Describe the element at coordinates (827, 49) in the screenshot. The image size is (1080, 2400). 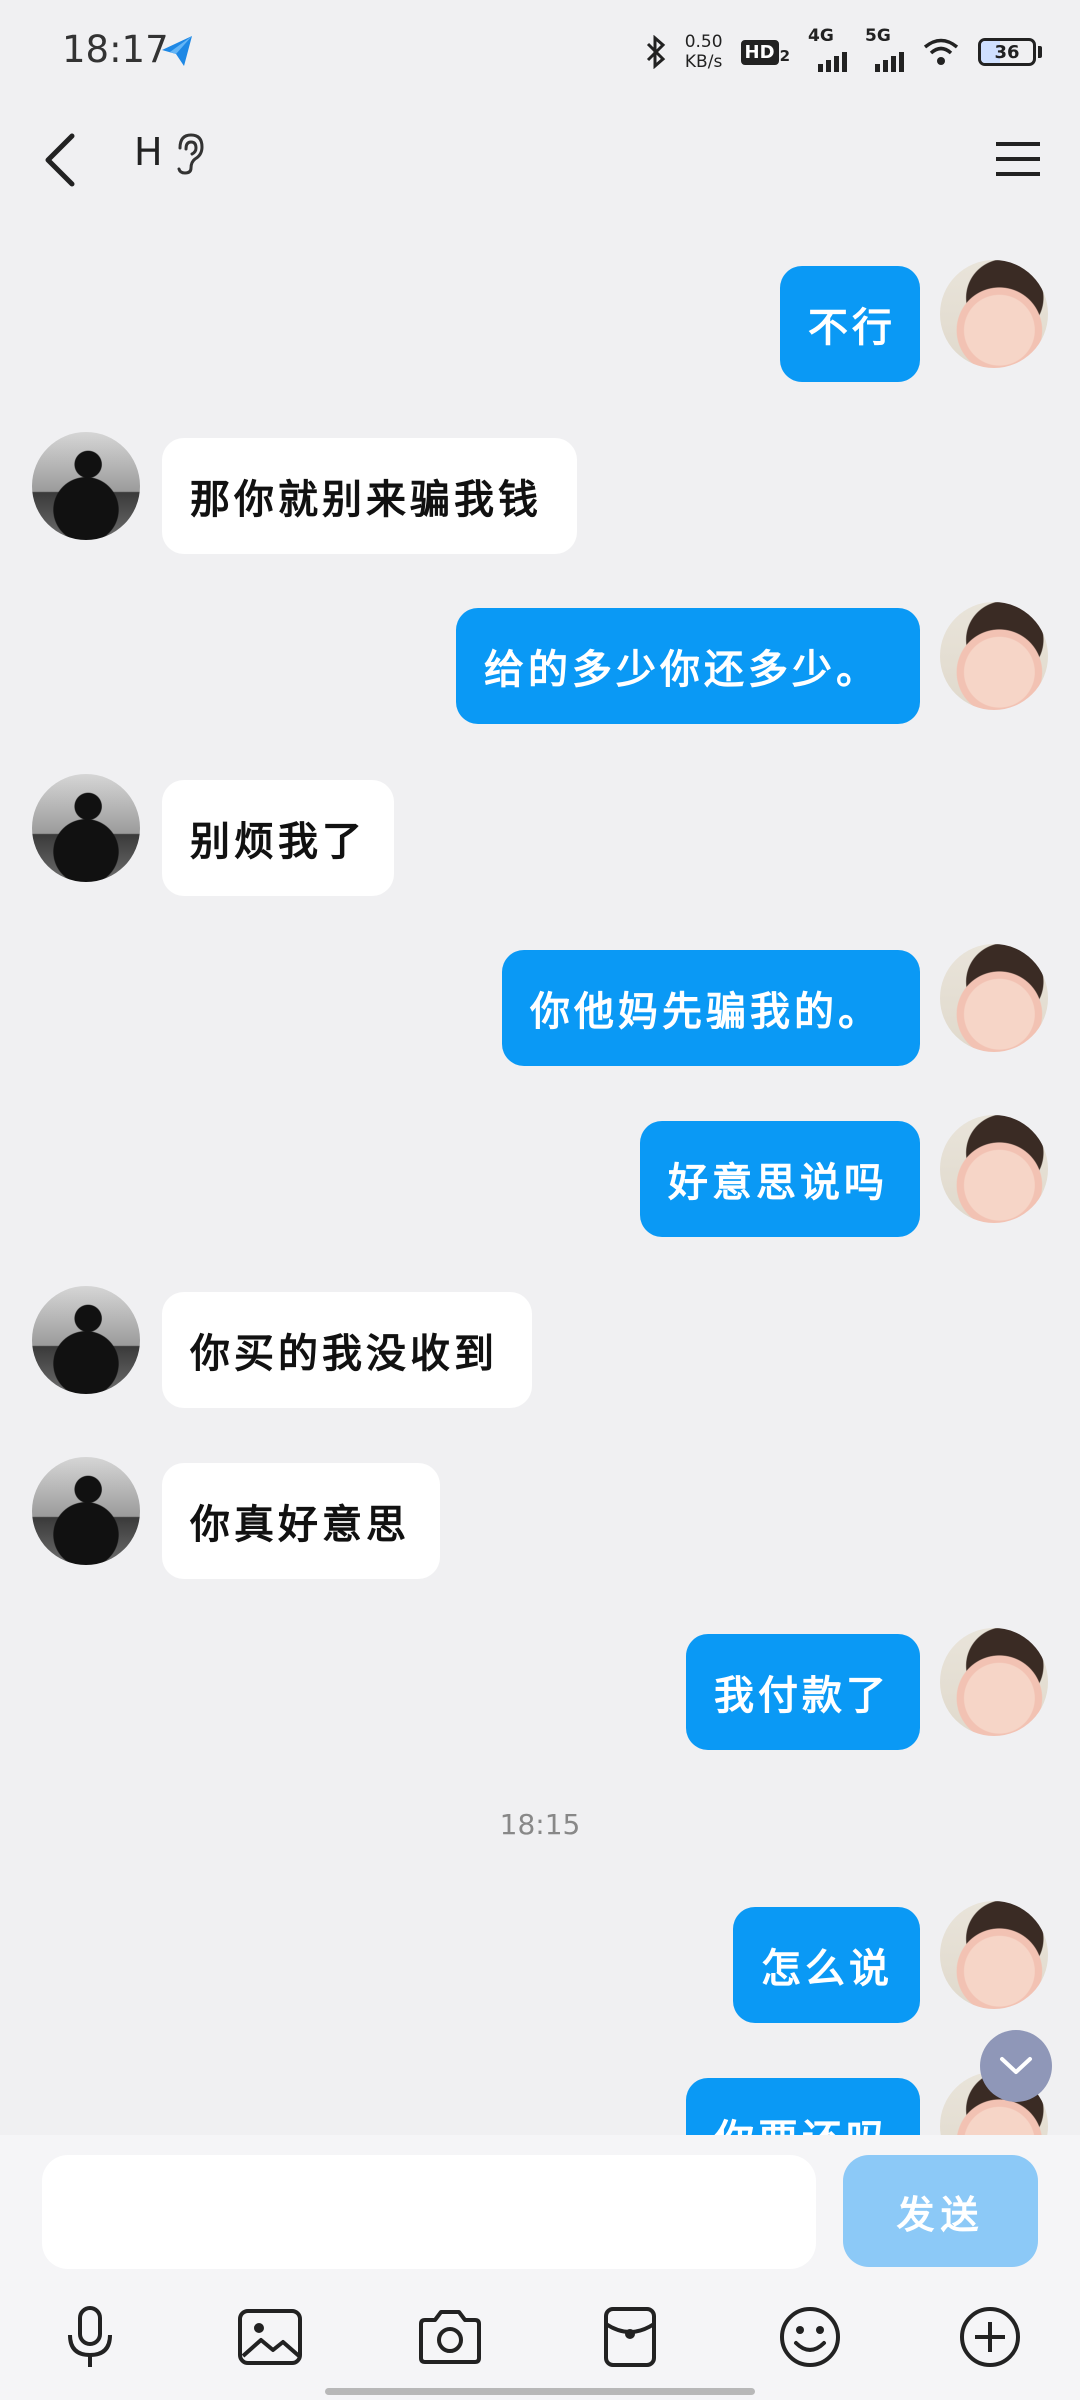
I see `sim1-signal-icon: 4G` at that location.